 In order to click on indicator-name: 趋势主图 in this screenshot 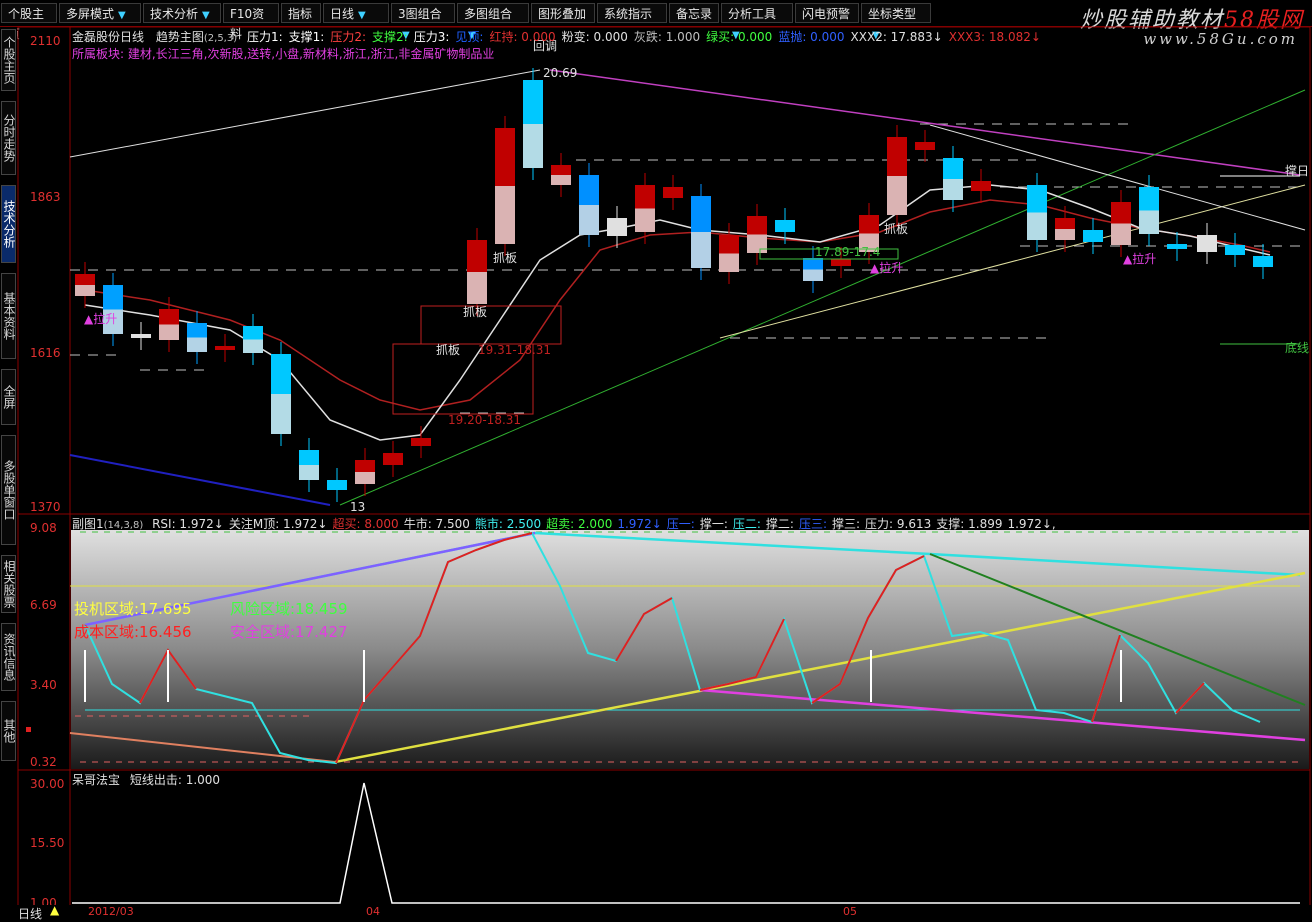, I will do `click(179, 37)`.